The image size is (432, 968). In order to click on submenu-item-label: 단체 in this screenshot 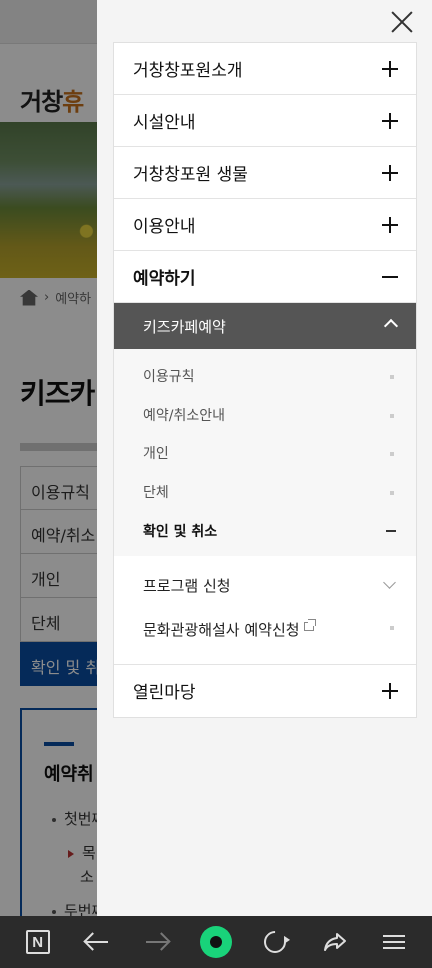, I will do `click(156, 493)`.